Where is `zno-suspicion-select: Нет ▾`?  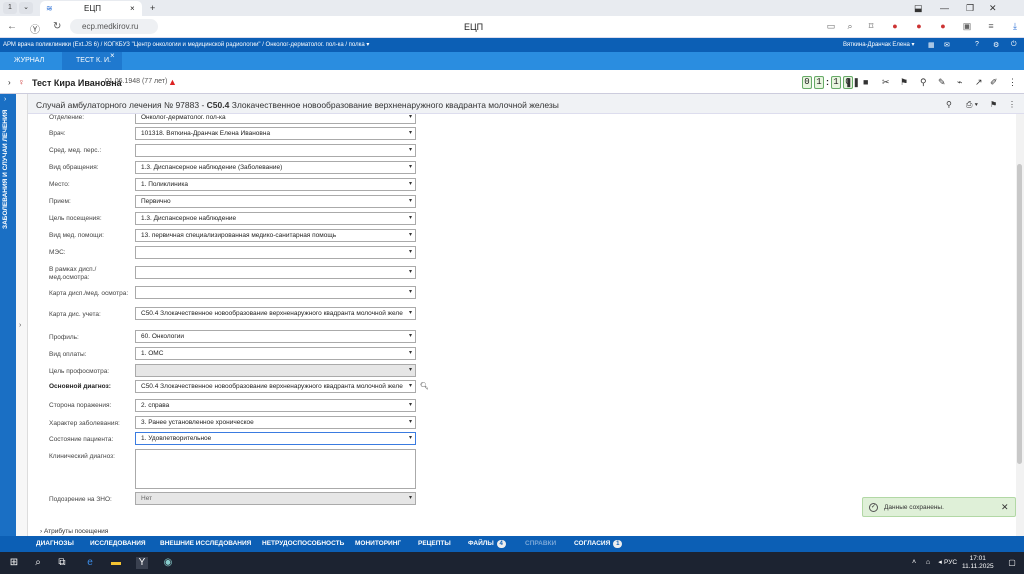
zno-suspicion-select: Нет ▾ is located at coordinates (275, 498).